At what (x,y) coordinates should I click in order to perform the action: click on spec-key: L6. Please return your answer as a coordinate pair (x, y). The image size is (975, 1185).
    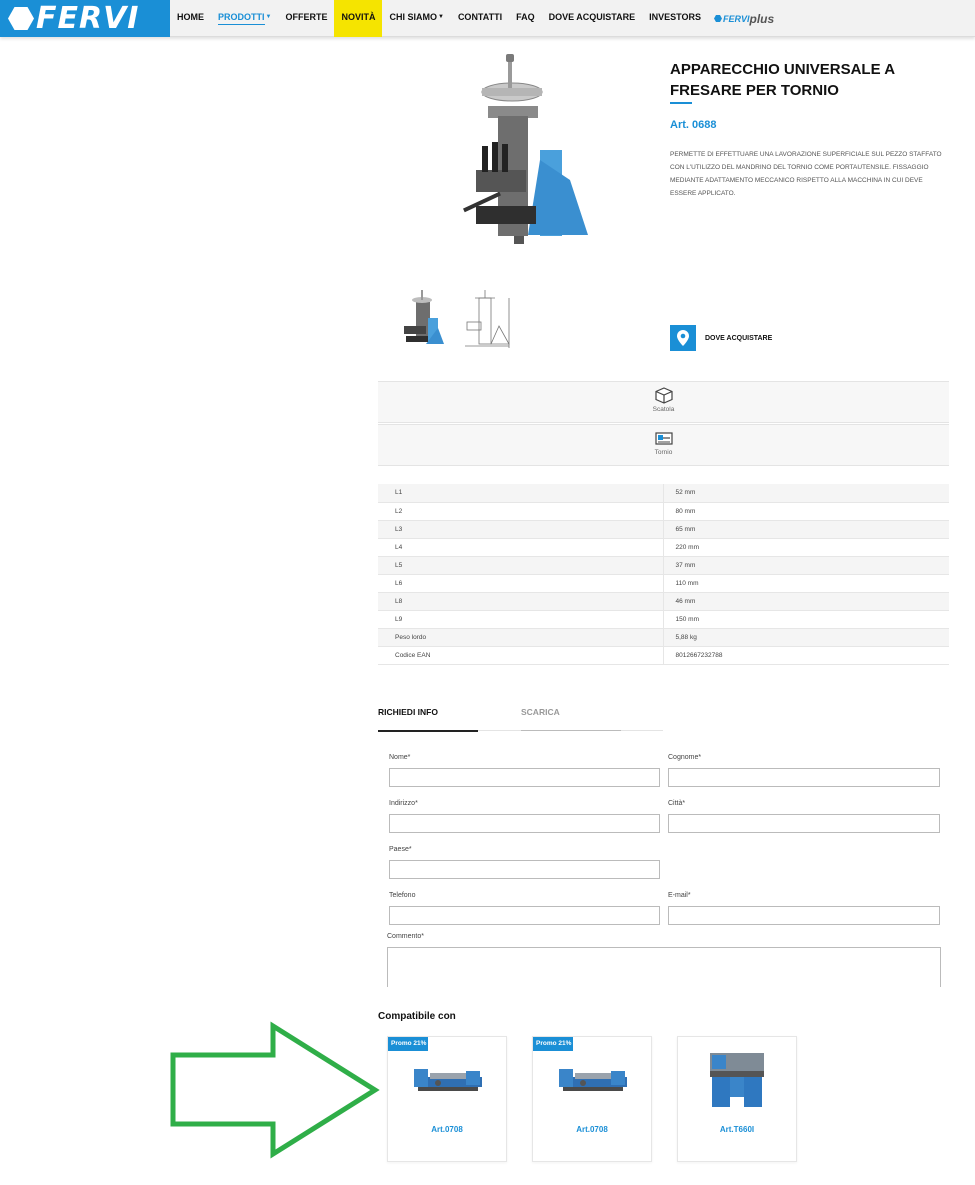
    Looking at the image, I should click on (520, 583).